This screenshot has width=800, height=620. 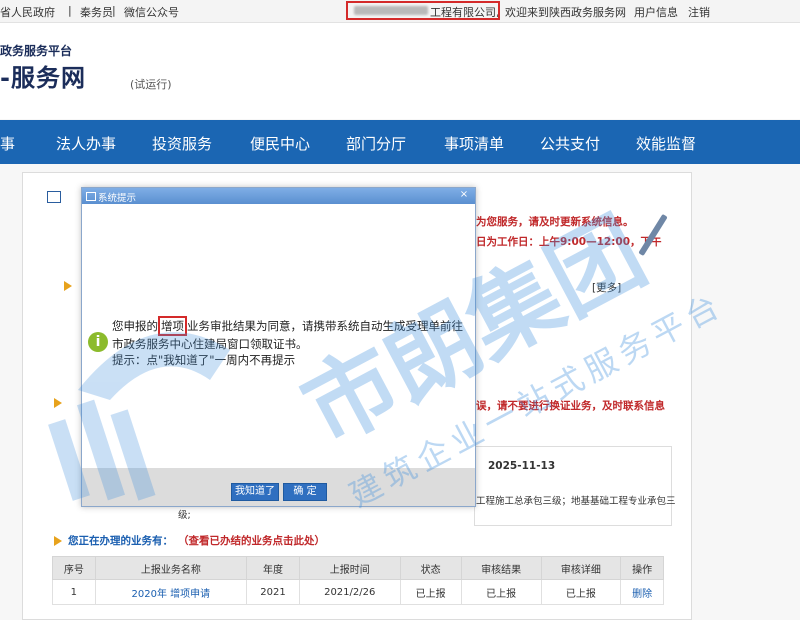 I want to click on nav-item-investment: 投资服务, so click(x=182, y=143).